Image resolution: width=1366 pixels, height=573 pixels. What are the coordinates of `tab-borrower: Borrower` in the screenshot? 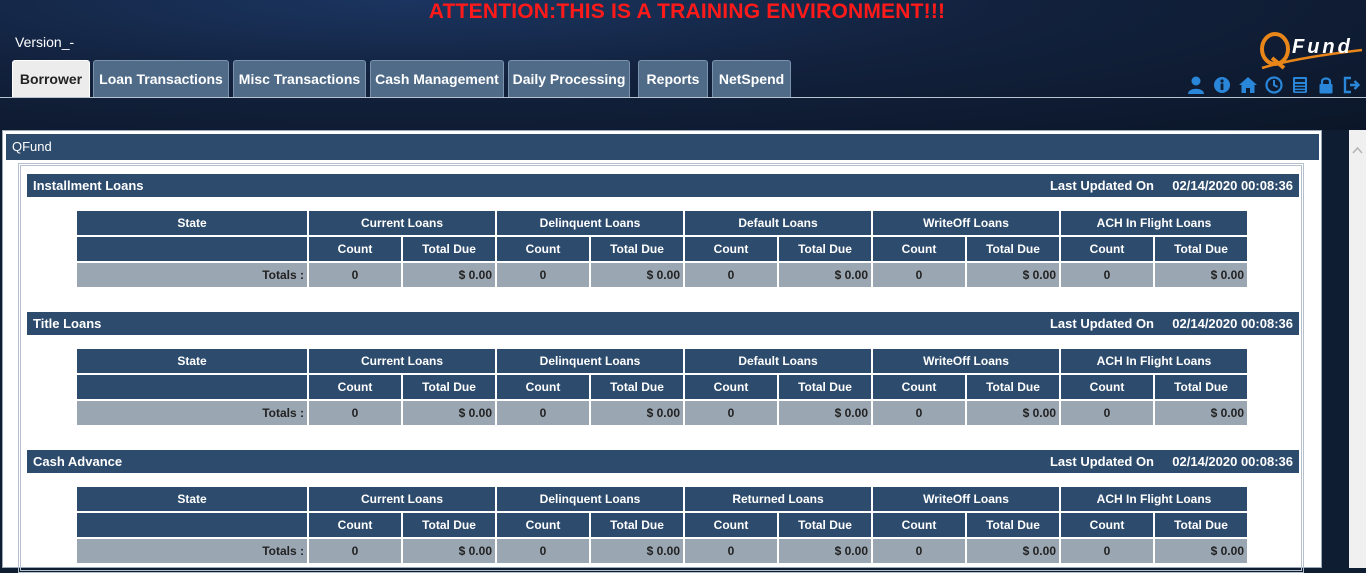 It's located at (51, 78).